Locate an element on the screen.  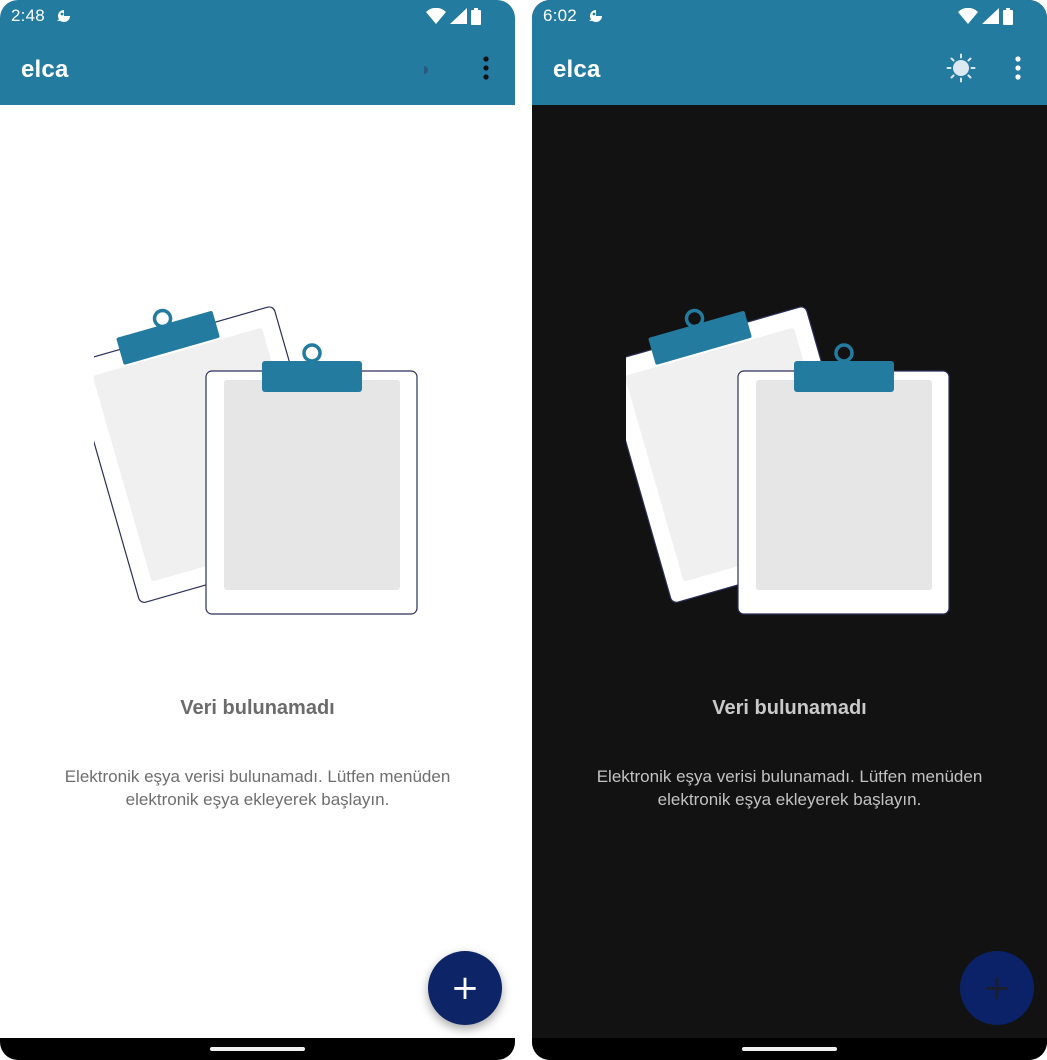
status-time: 6:02 is located at coordinates (560, 15).